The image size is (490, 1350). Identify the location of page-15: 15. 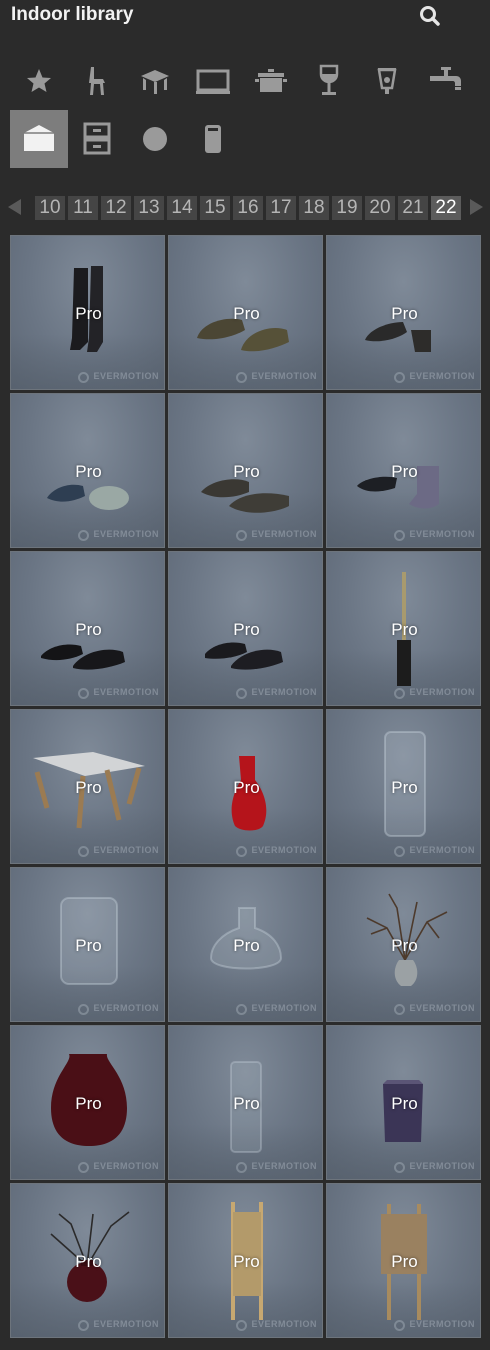
(215, 208).